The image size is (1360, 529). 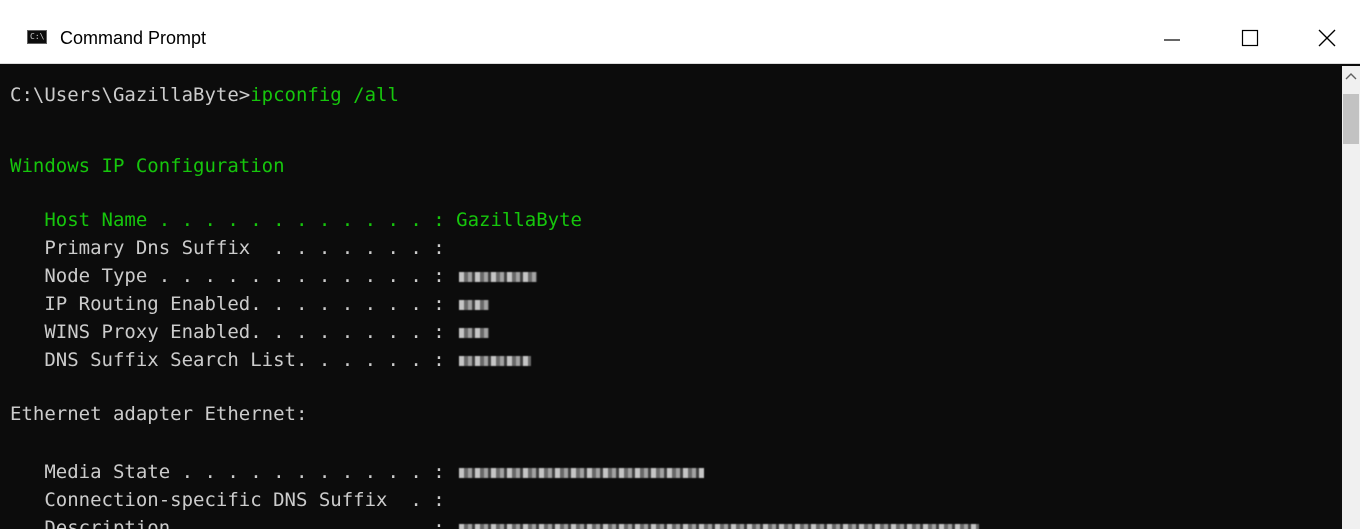 I want to click on description-row: Description . . . . . . . . . . . :, so click(x=494, y=521).